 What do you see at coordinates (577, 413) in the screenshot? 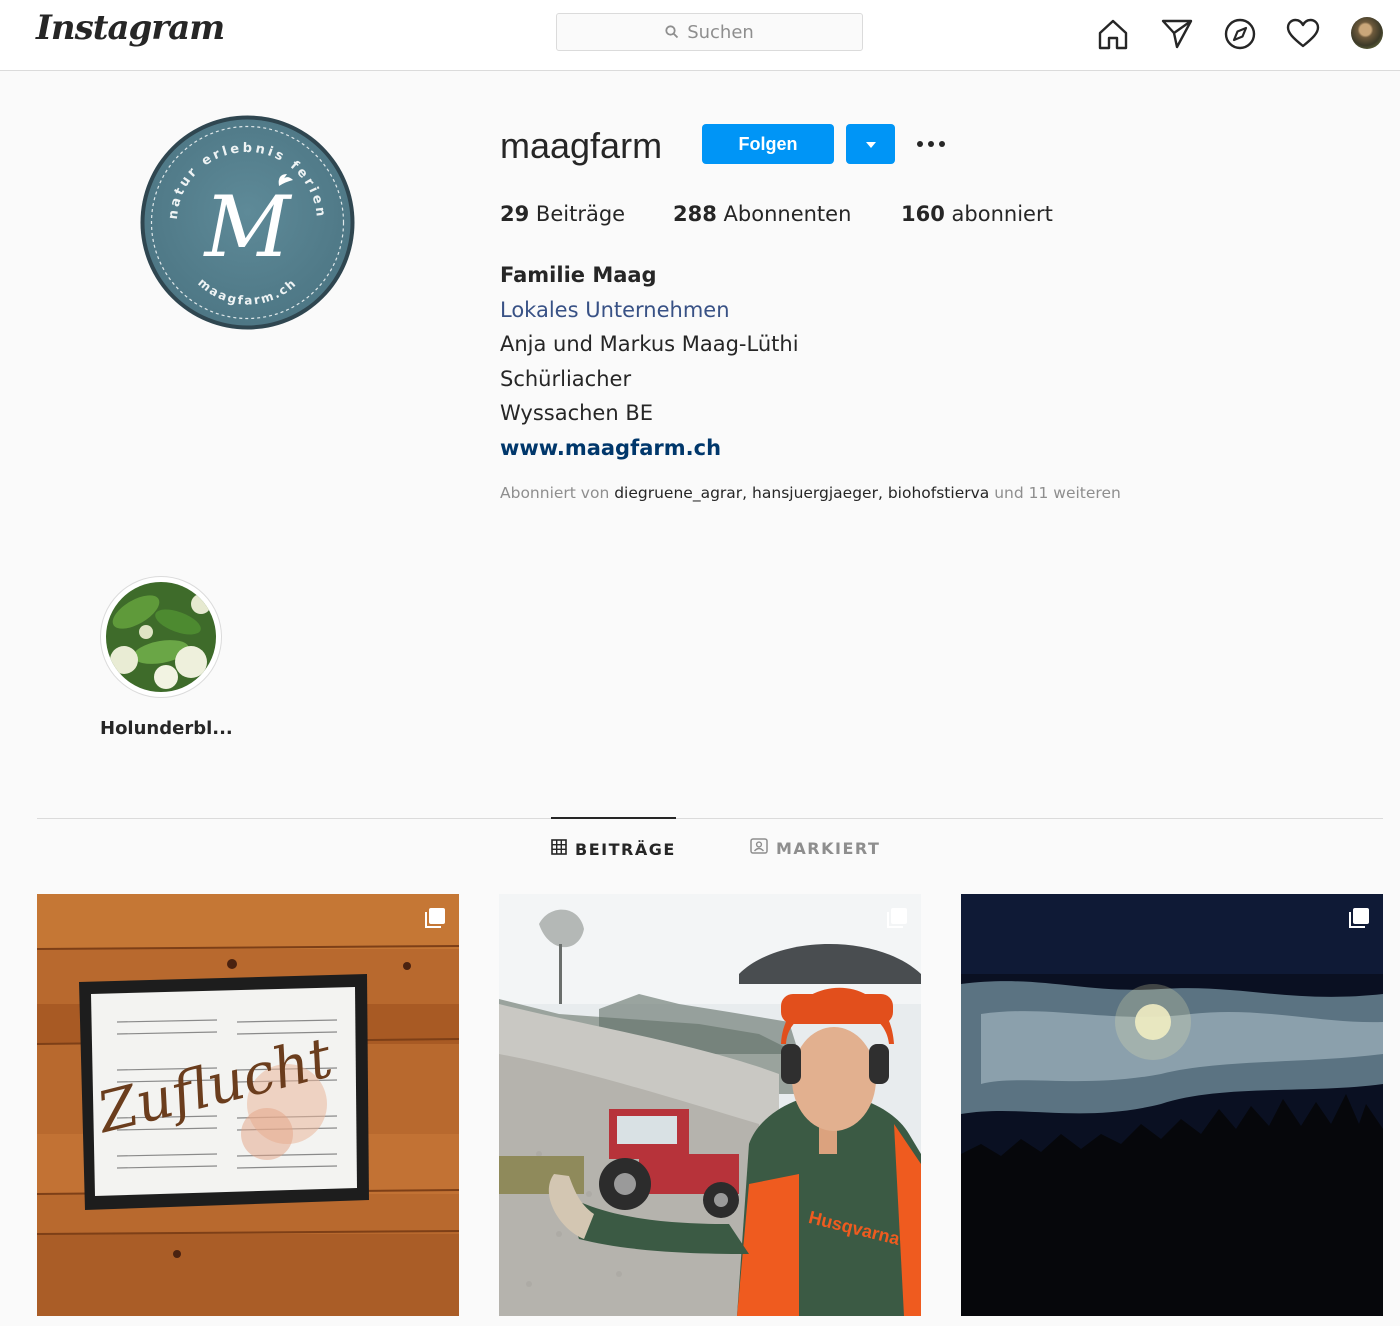
I see `bio-line: Wyssachen BE` at bounding box center [577, 413].